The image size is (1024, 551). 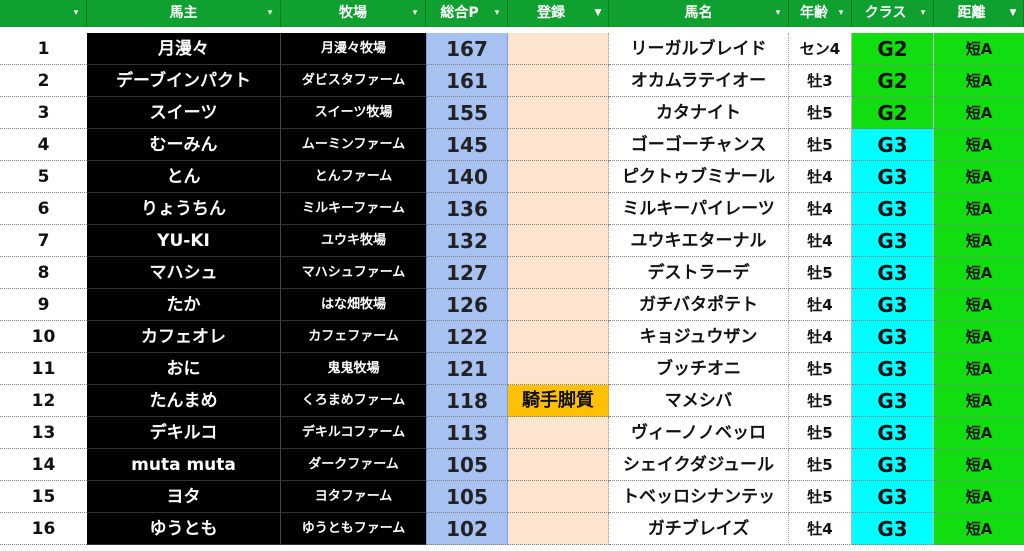 What do you see at coordinates (353, 305) in the screenshot?
I see `cell-farm: はな畑牧場` at bounding box center [353, 305].